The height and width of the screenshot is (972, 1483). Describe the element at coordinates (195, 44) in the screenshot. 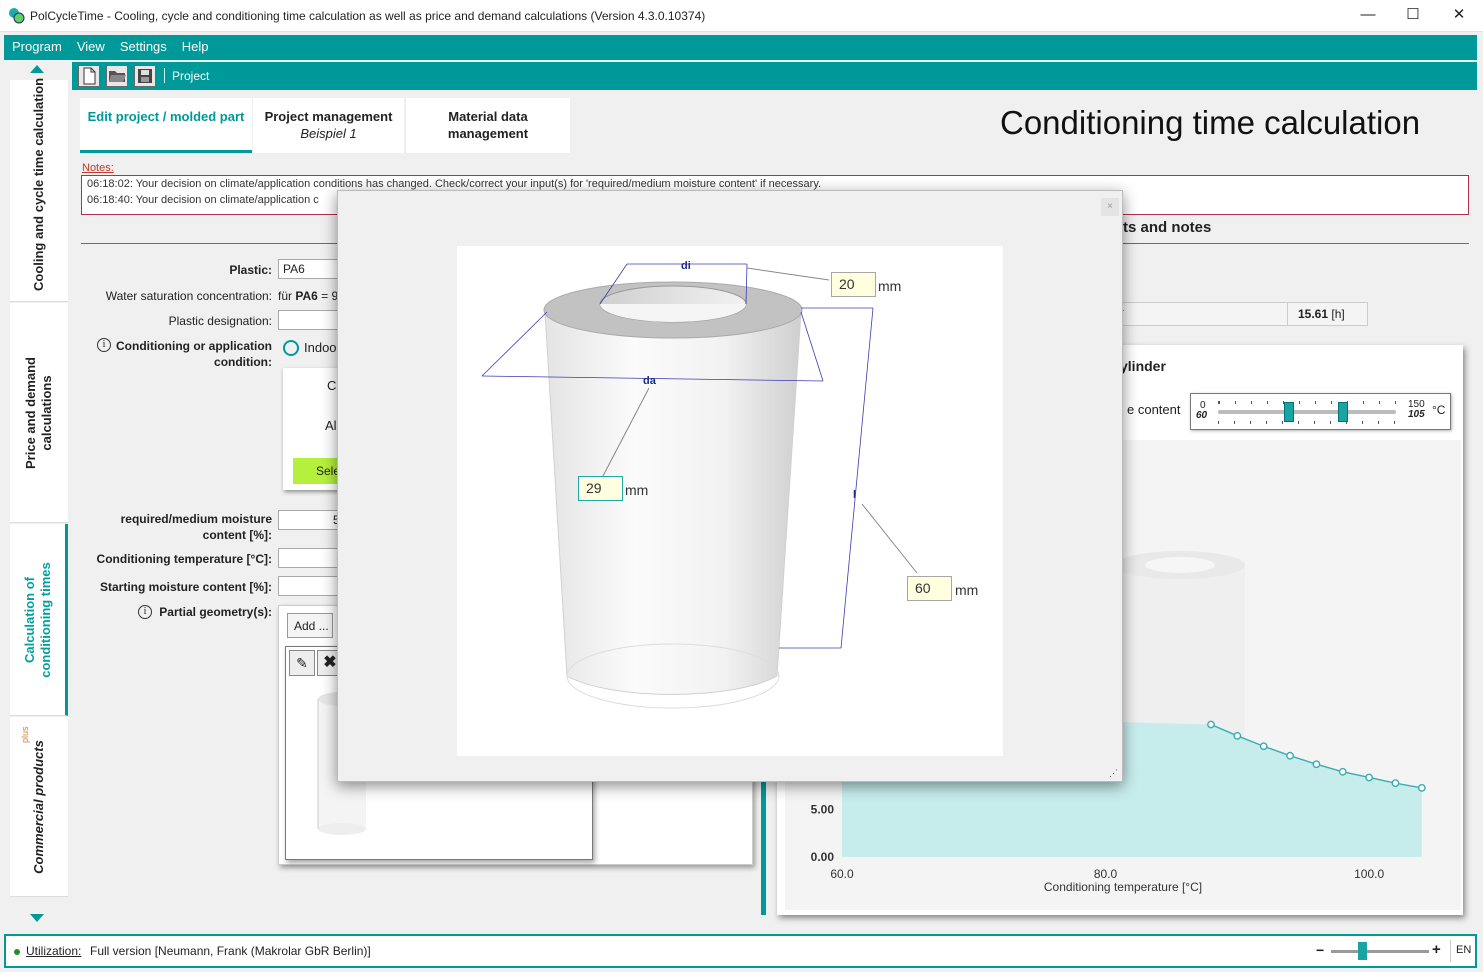

I see `menu-help: Help` at that location.